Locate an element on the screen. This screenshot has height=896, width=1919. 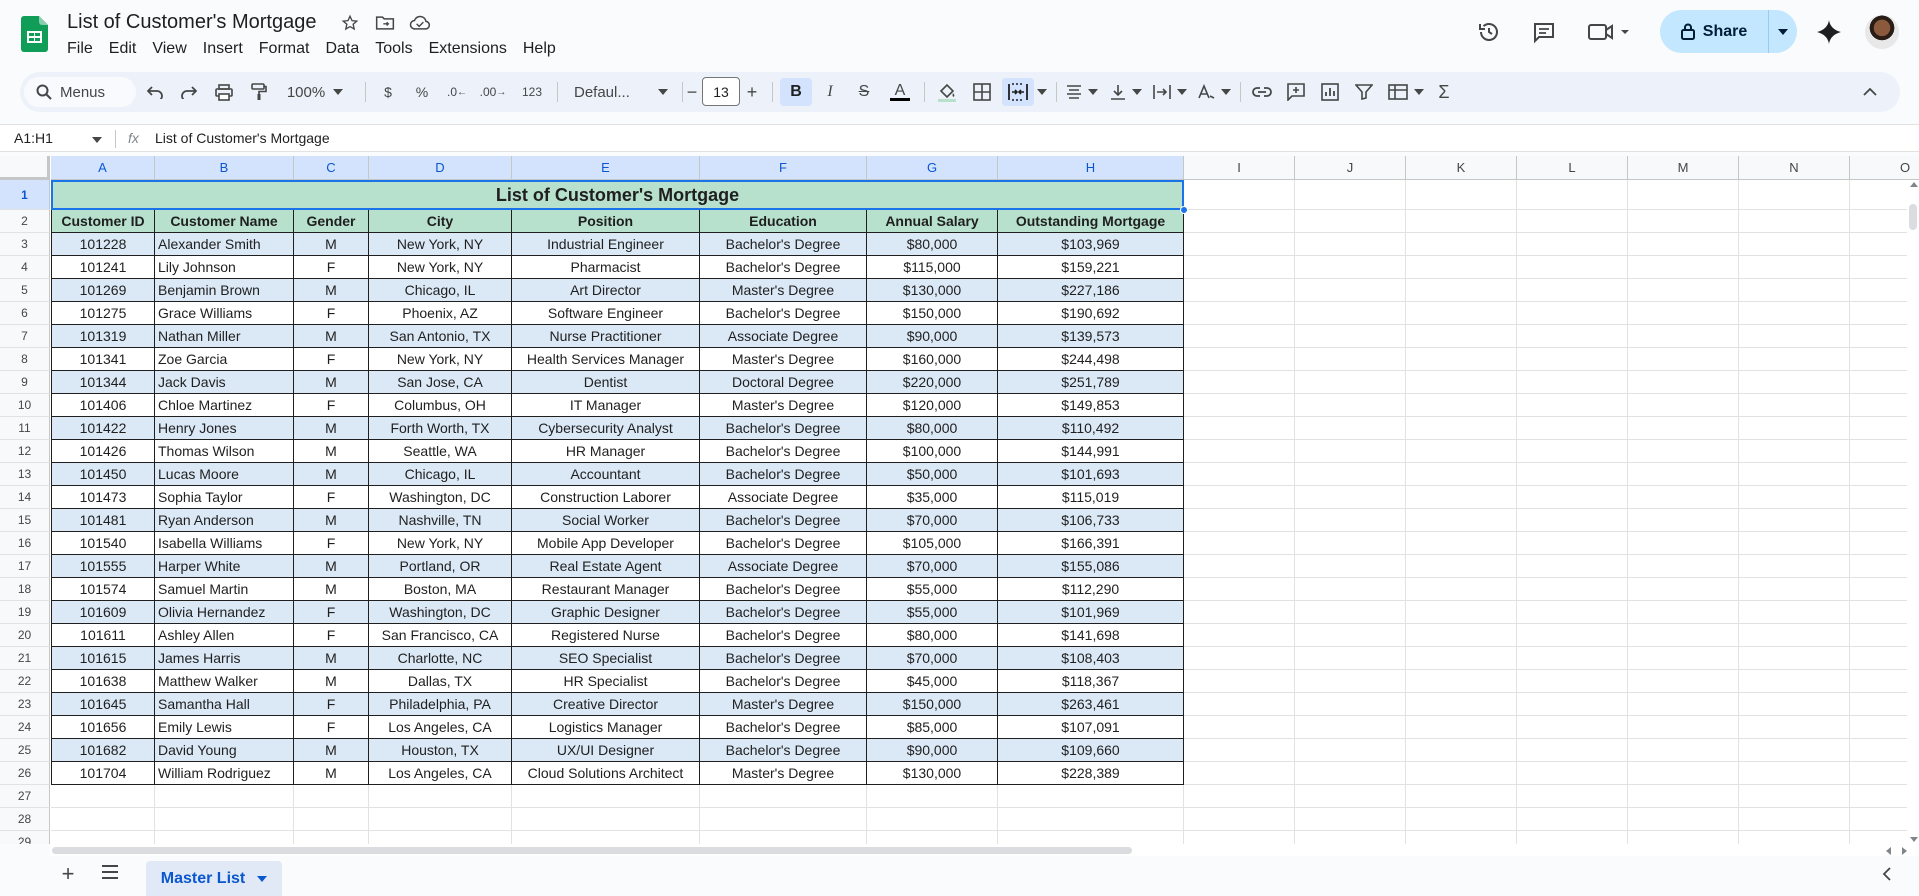
table-cell: 101344 is located at coordinates (103, 382).